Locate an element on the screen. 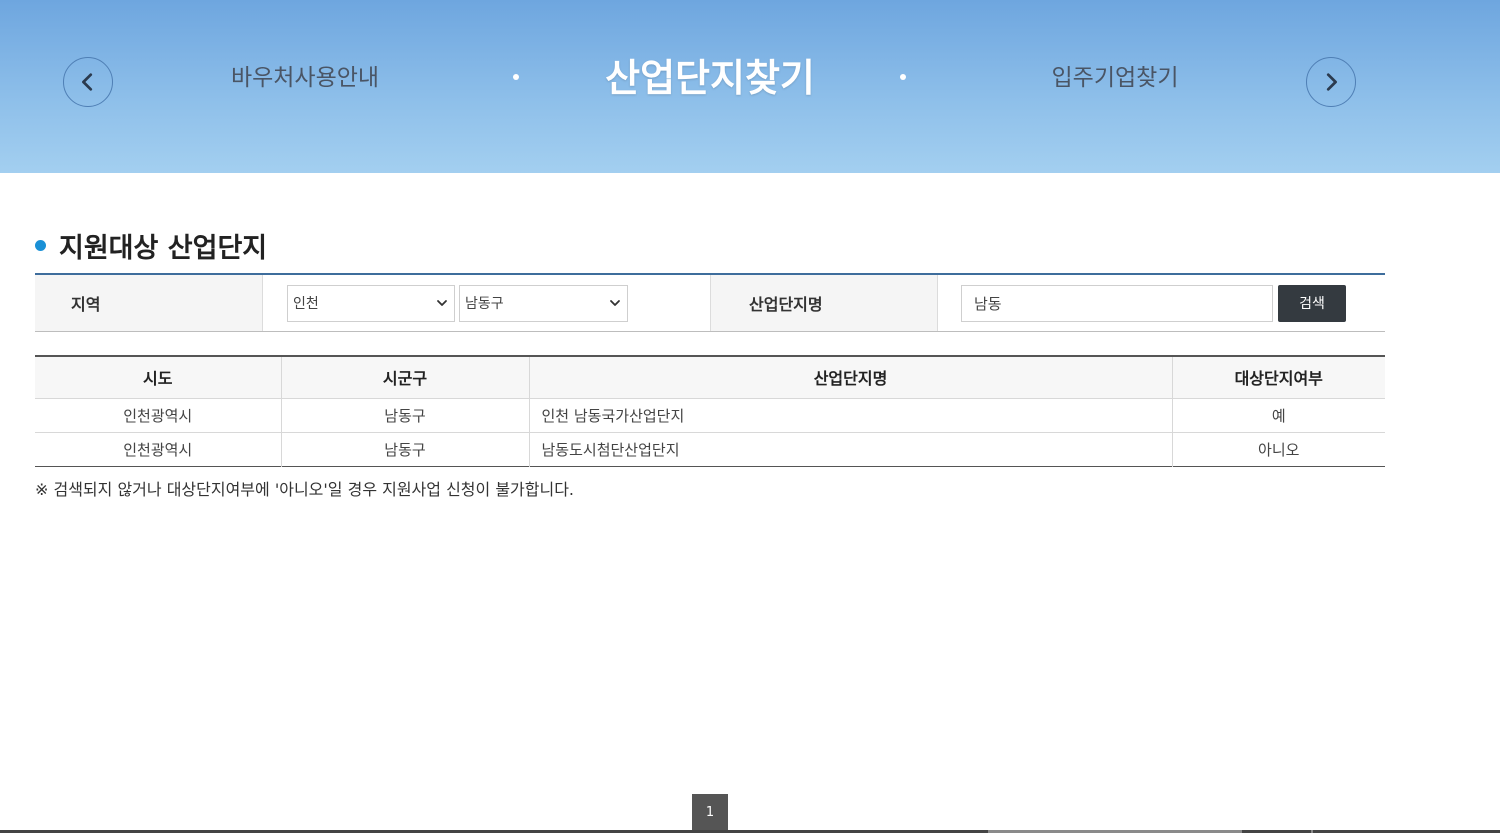 This screenshot has height=833, width=1500. chevron-left-icon is located at coordinates (87, 82).